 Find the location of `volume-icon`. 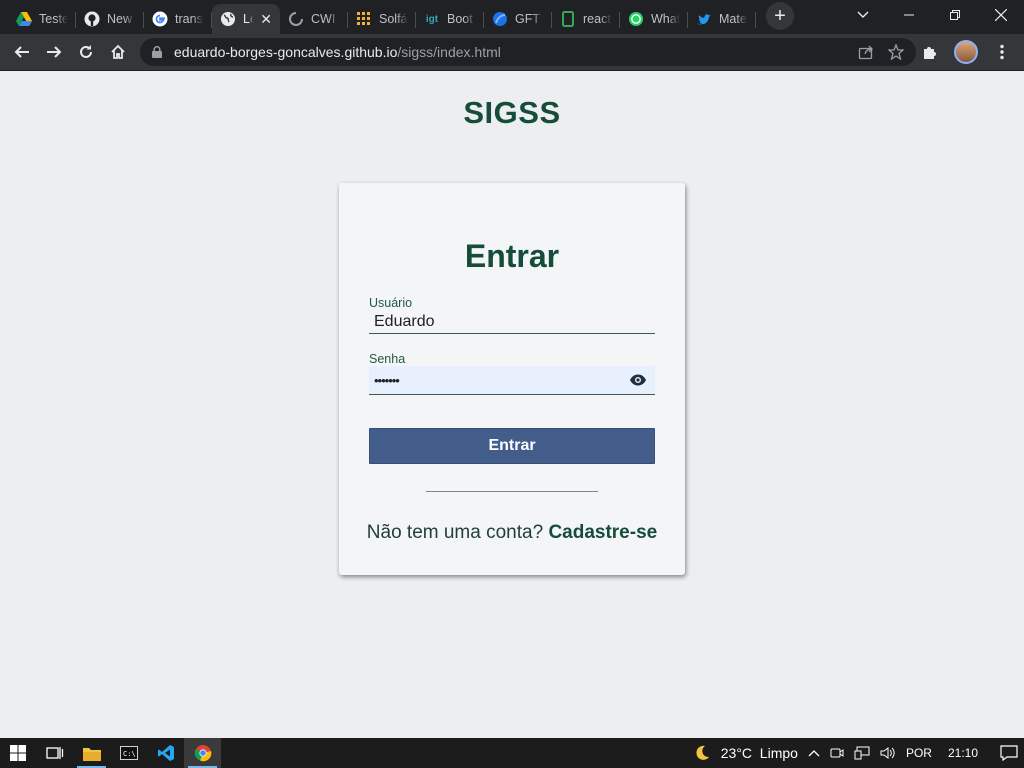

volume-icon is located at coordinates (888, 753).